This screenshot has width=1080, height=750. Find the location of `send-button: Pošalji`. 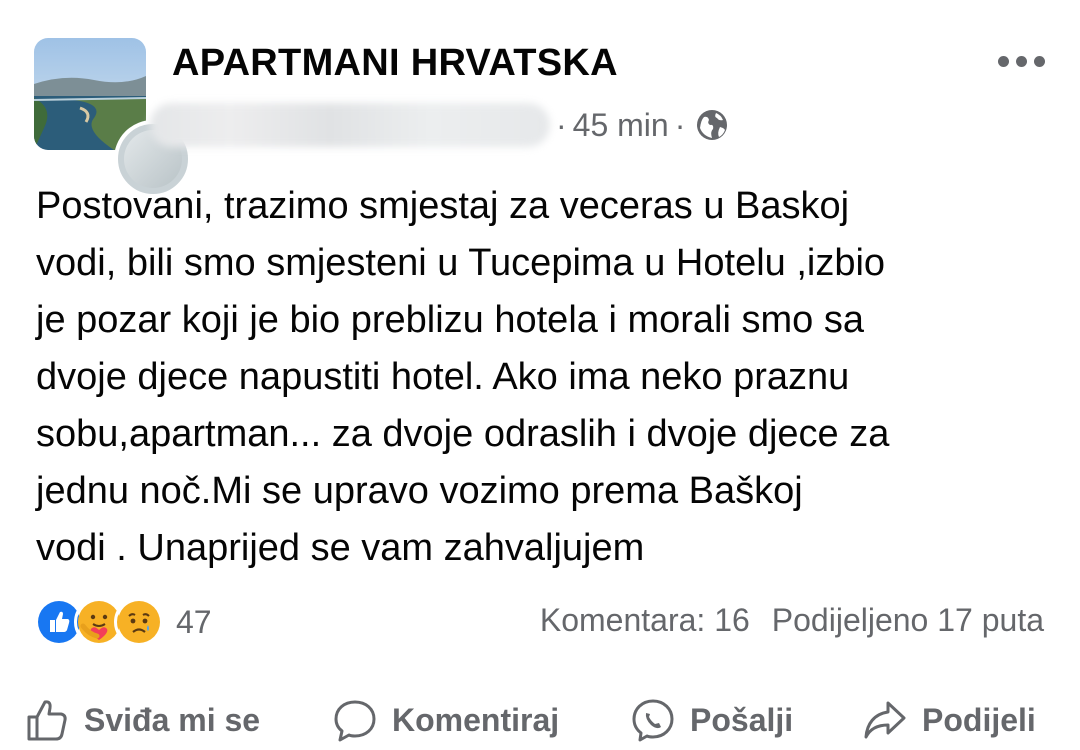

send-button: Pošalji is located at coordinates (711, 720).